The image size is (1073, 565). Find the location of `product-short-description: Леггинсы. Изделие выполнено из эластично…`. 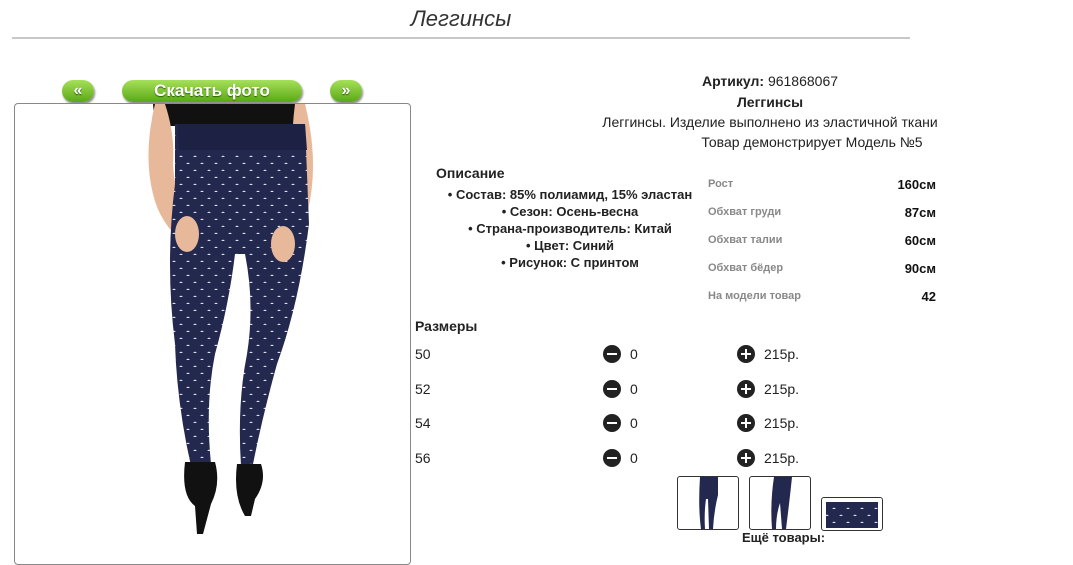

product-short-description: Леггинсы. Изделие выполнено из эластично… is located at coordinates (770, 122).